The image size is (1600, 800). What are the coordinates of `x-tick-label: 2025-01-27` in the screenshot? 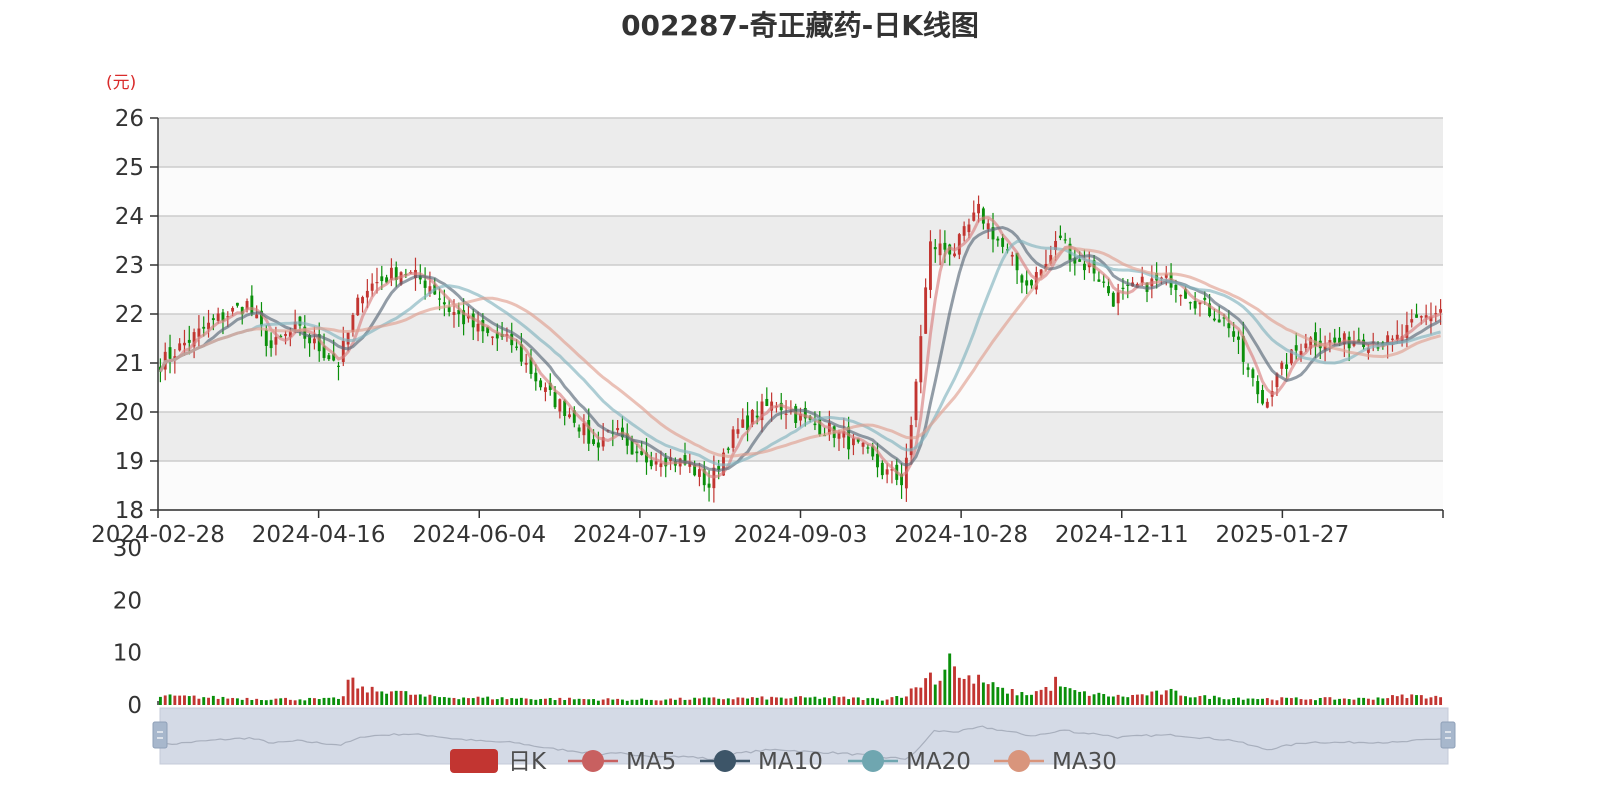 It's located at (1283, 535).